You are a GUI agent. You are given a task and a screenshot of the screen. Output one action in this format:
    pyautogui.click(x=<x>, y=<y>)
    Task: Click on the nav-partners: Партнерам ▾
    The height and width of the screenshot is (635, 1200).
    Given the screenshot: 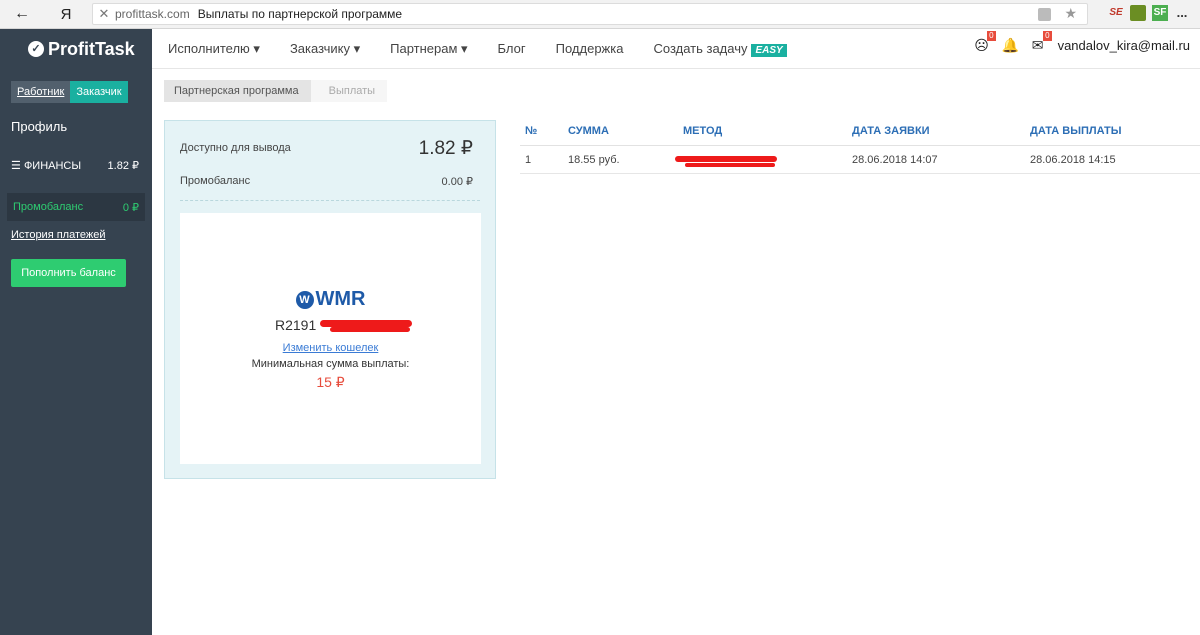 What is the action you would take?
    pyautogui.click(x=428, y=49)
    